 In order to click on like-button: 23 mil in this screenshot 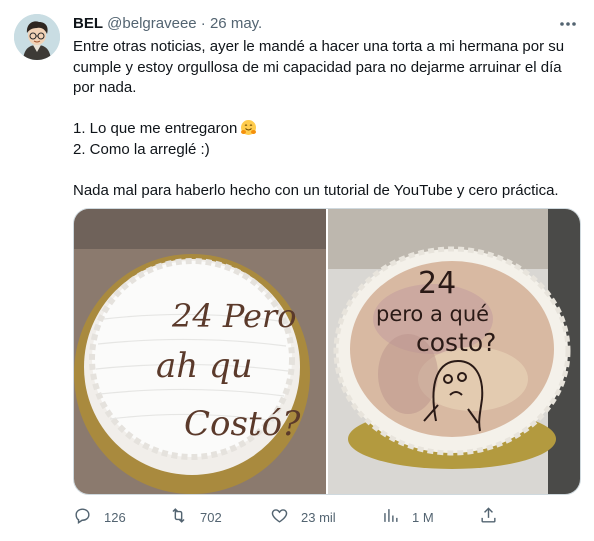, I will do `click(303, 517)`.